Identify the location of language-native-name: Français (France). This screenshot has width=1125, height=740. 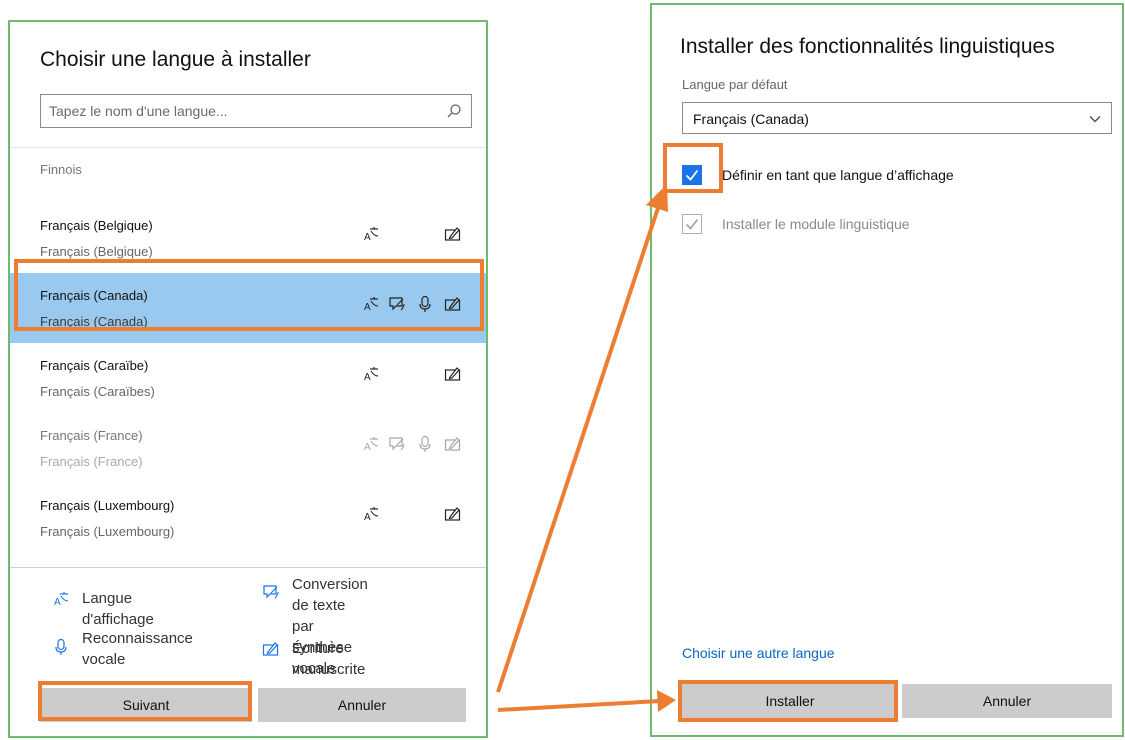
(91, 461).